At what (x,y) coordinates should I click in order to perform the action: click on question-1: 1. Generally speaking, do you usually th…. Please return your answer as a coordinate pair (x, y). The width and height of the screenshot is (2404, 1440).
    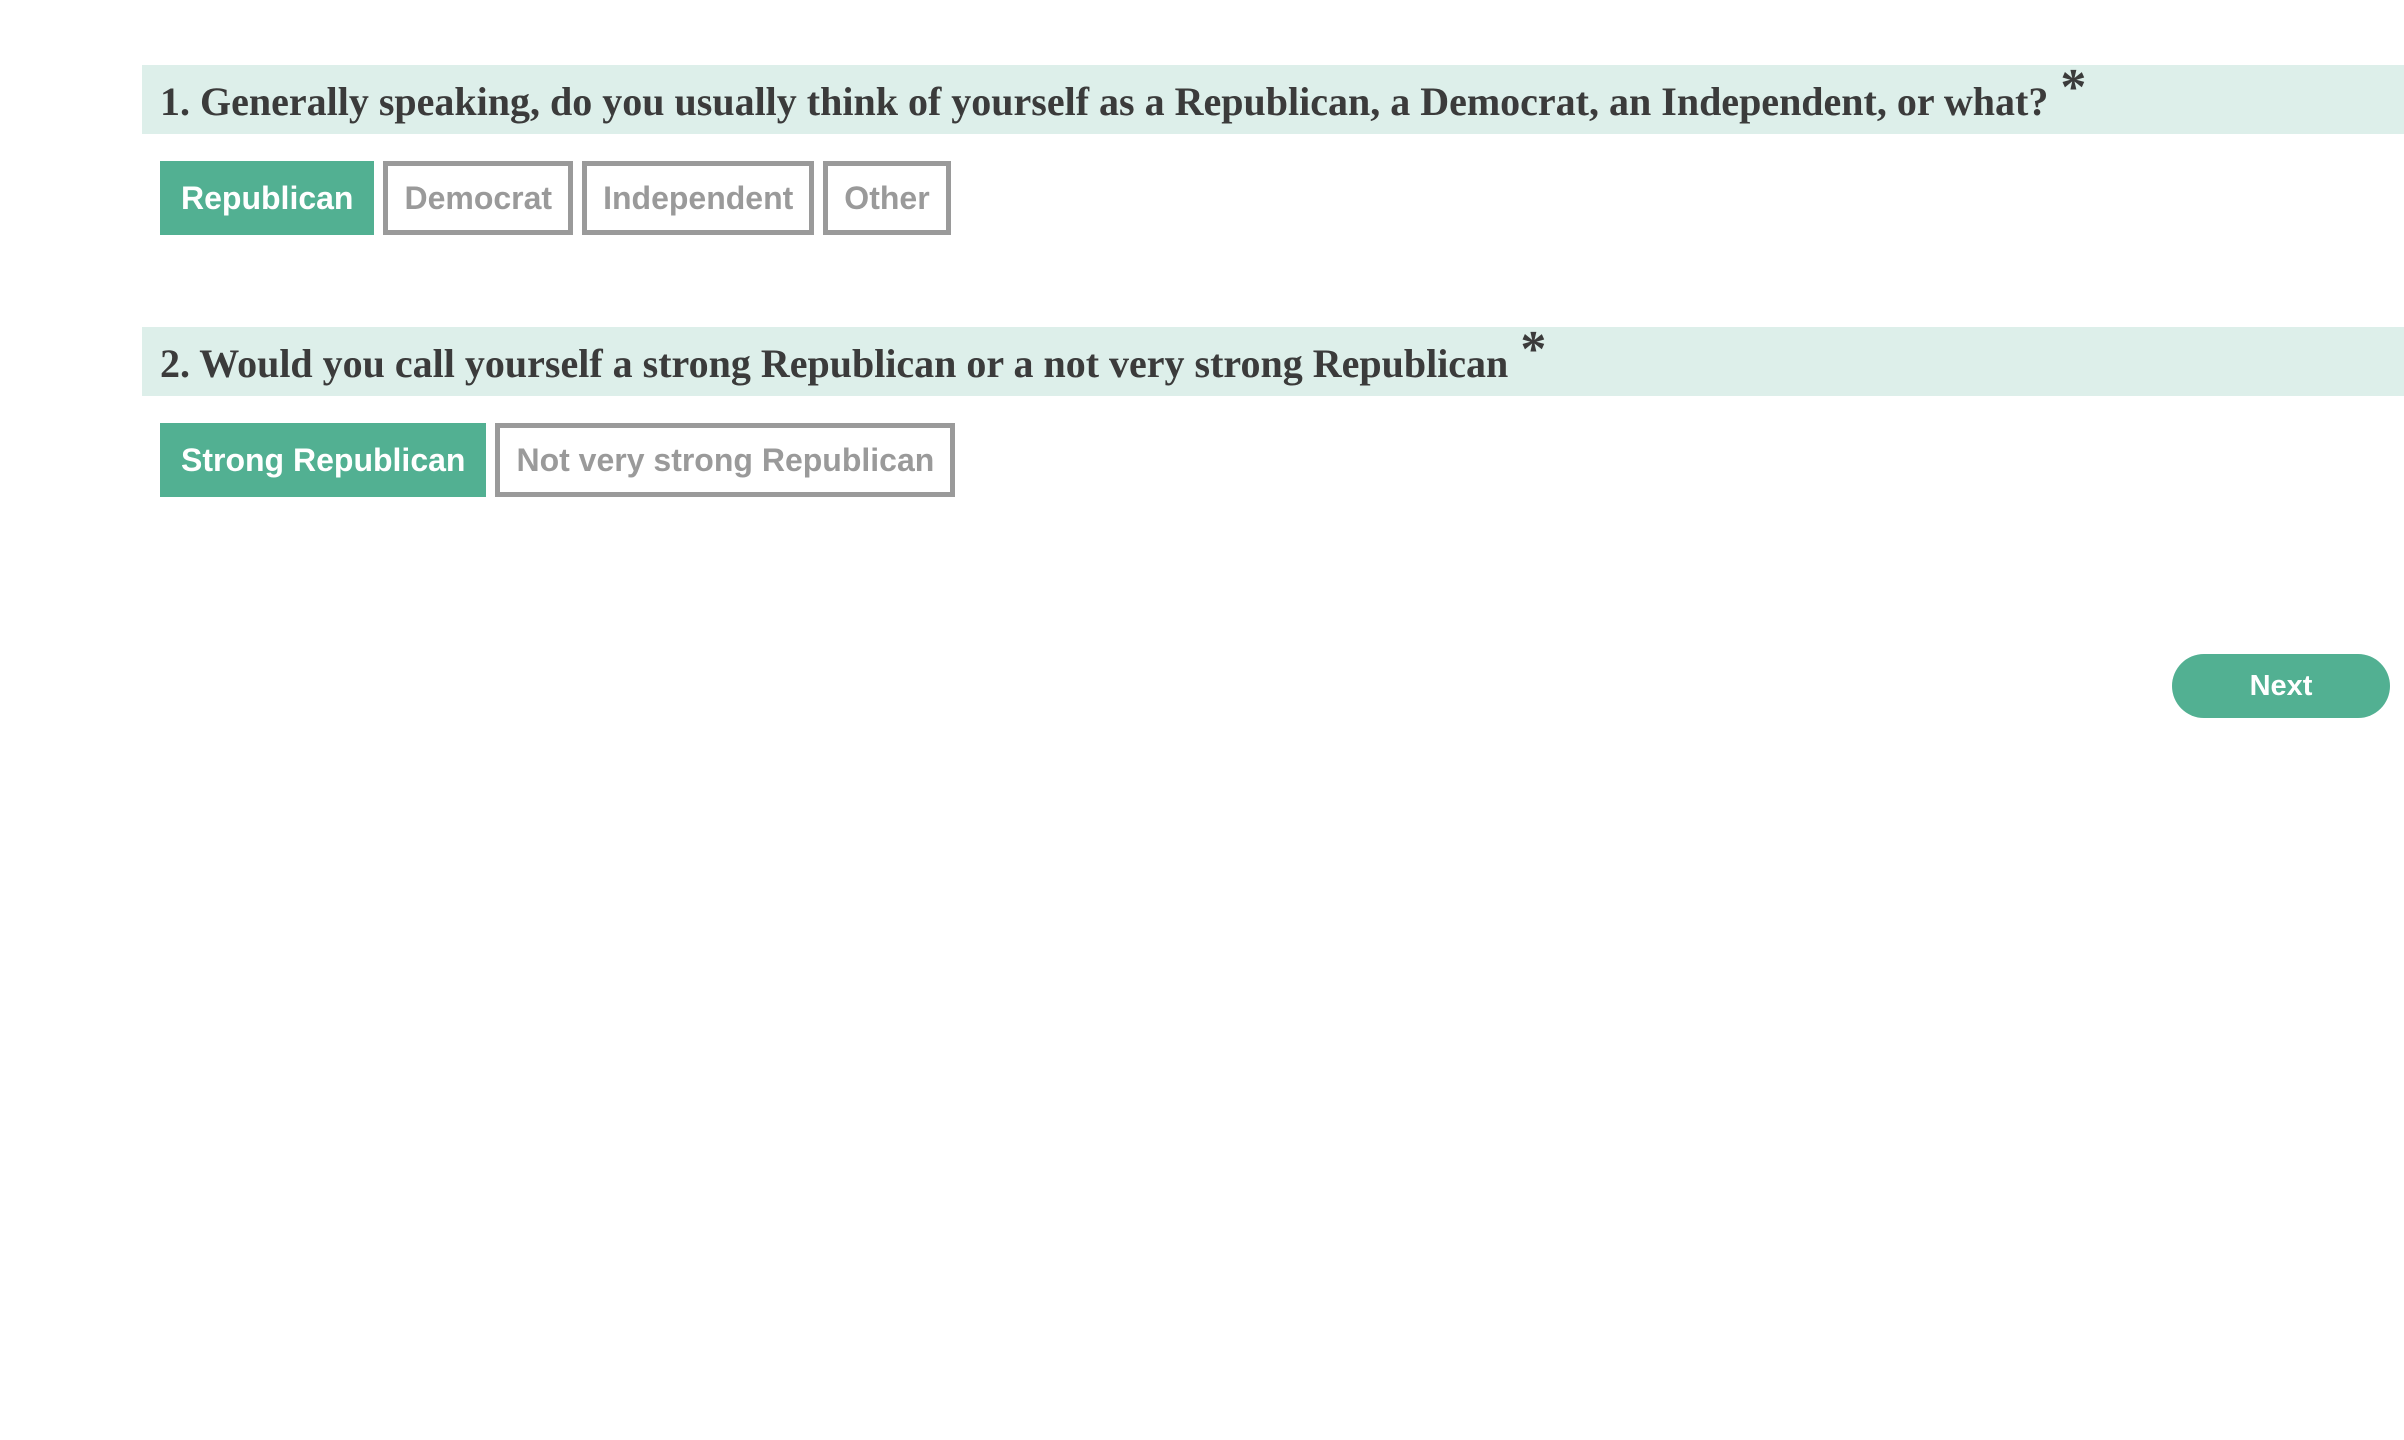
    Looking at the image, I should click on (1273, 147).